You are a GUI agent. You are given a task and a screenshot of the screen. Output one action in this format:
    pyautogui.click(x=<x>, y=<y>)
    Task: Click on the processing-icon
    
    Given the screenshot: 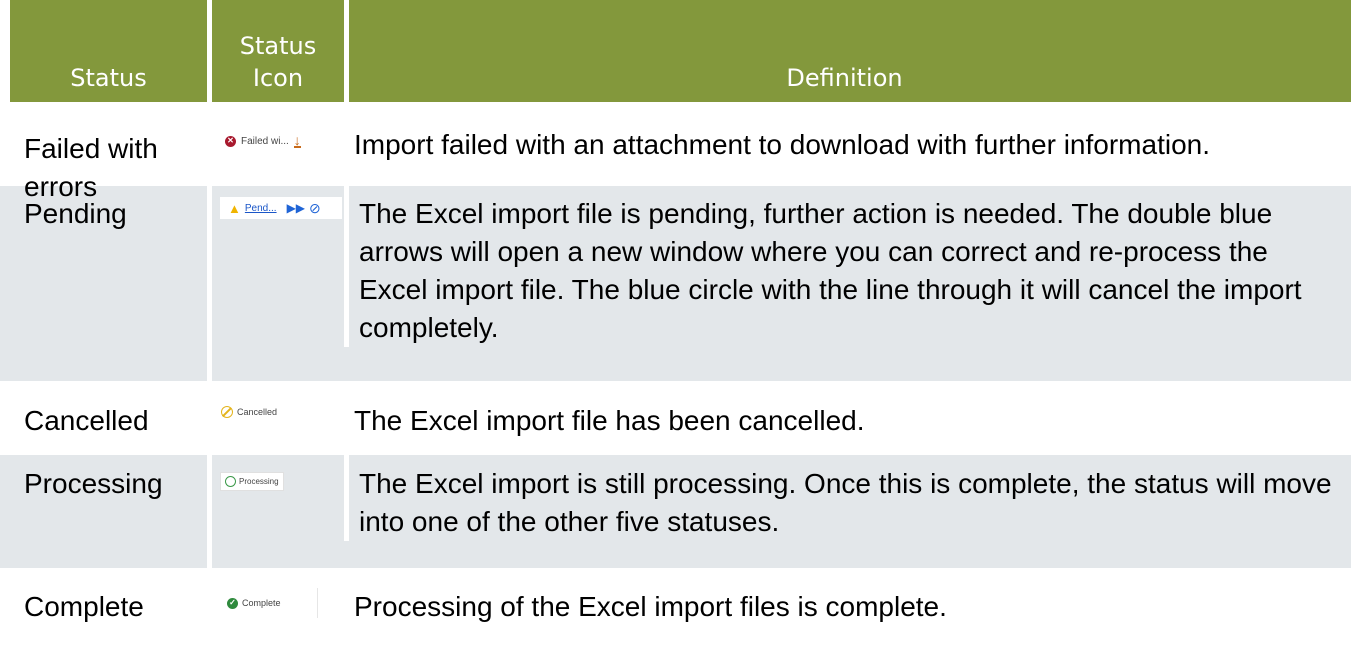 What is the action you would take?
    pyautogui.click(x=230, y=481)
    